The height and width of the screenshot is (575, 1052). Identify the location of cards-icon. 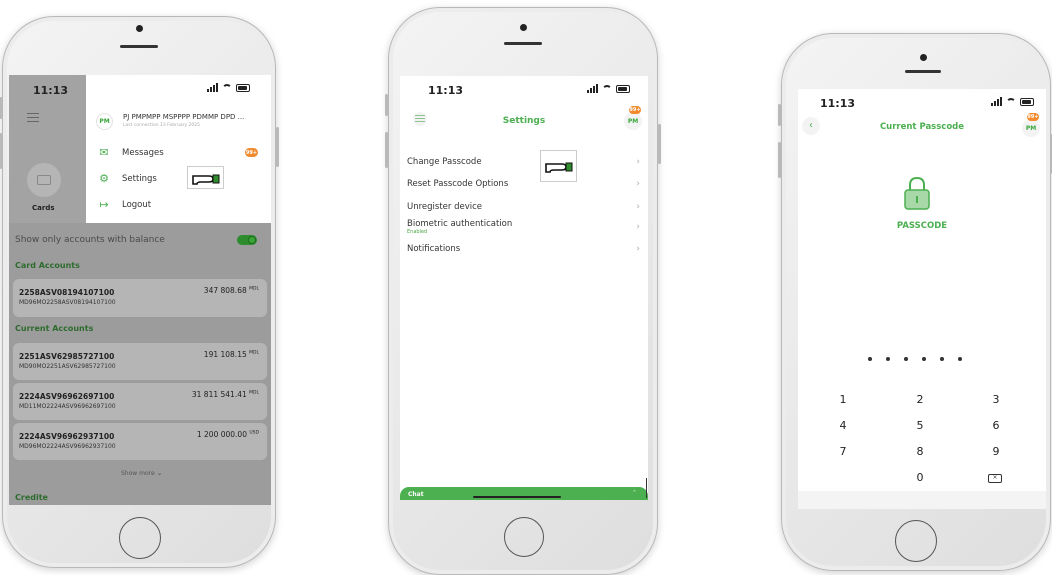
(44, 180).